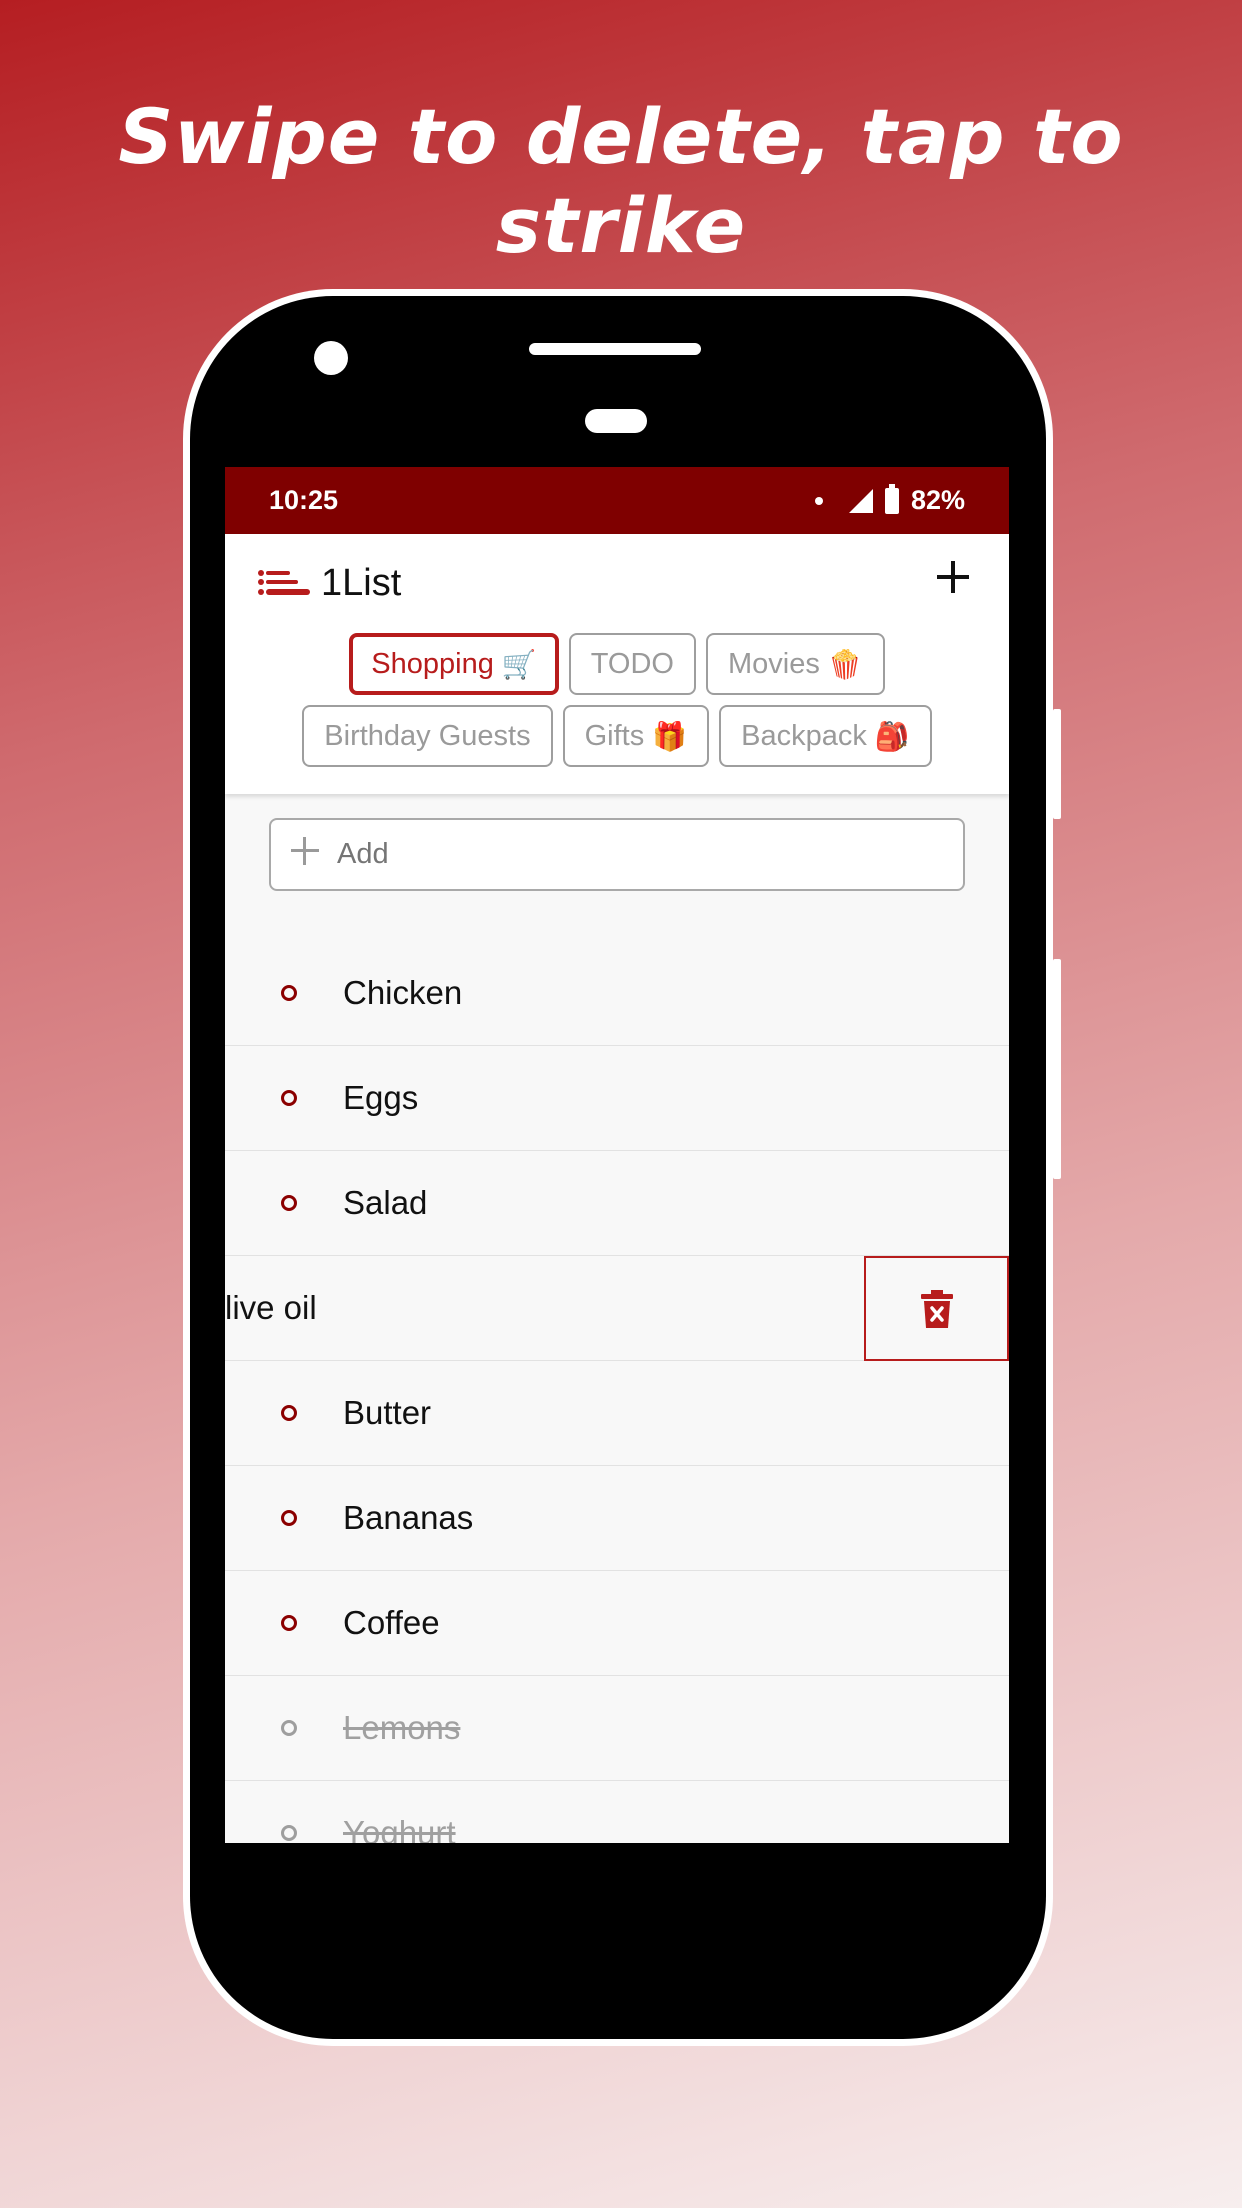  I want to click on signal-icon, so click(860, 500).